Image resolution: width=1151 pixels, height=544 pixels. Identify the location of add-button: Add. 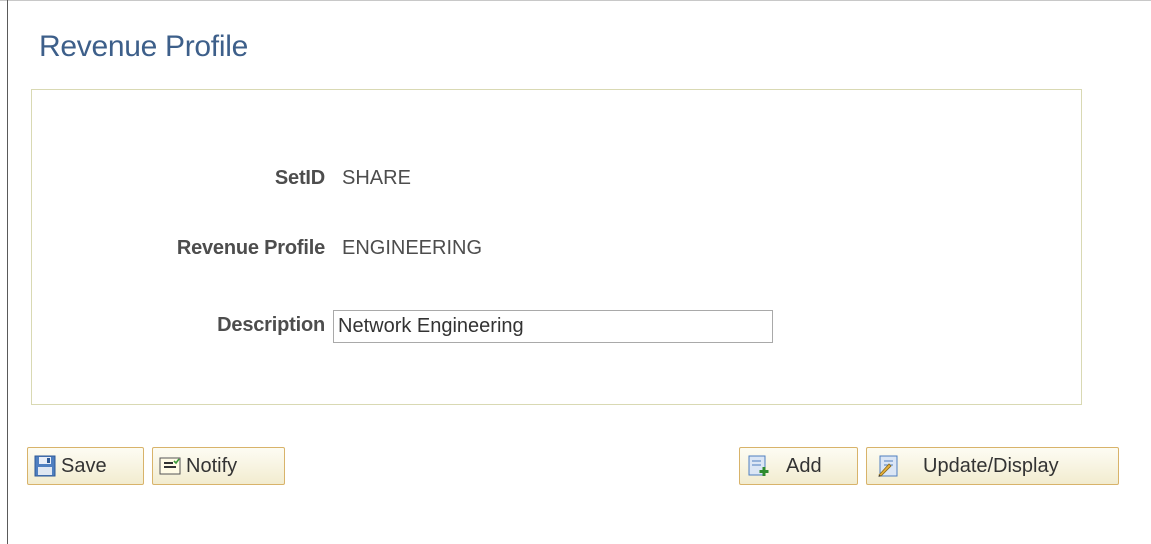
(798, 466).